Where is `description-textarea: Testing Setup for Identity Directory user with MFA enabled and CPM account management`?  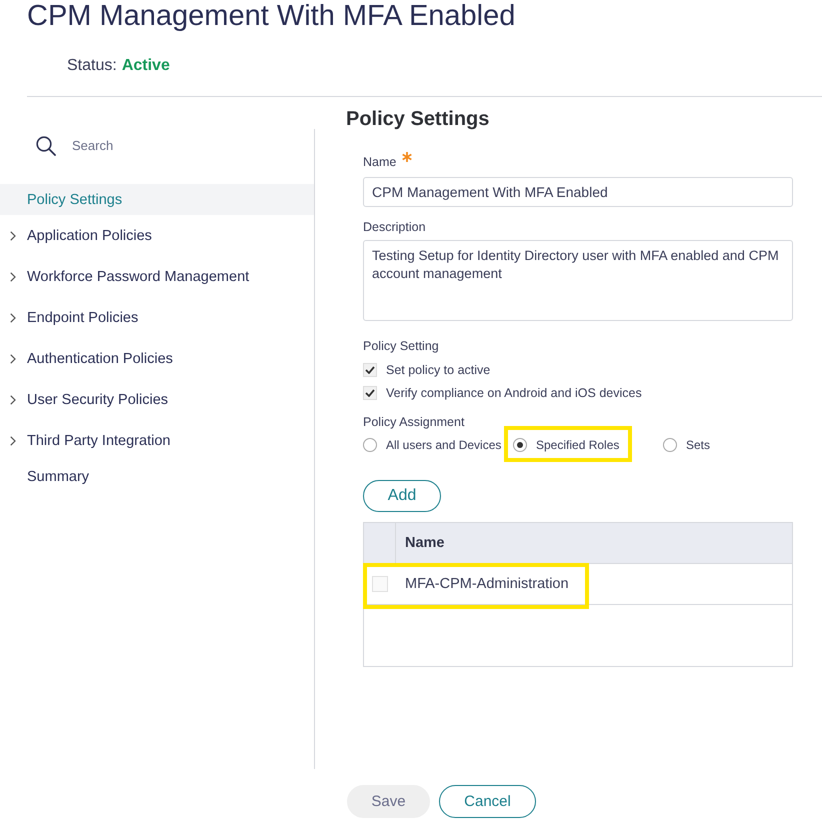 description-textarea: Testing Setup for Identity Directory user with MFA enabled and CPM account management is located at coordinates (578, 280).